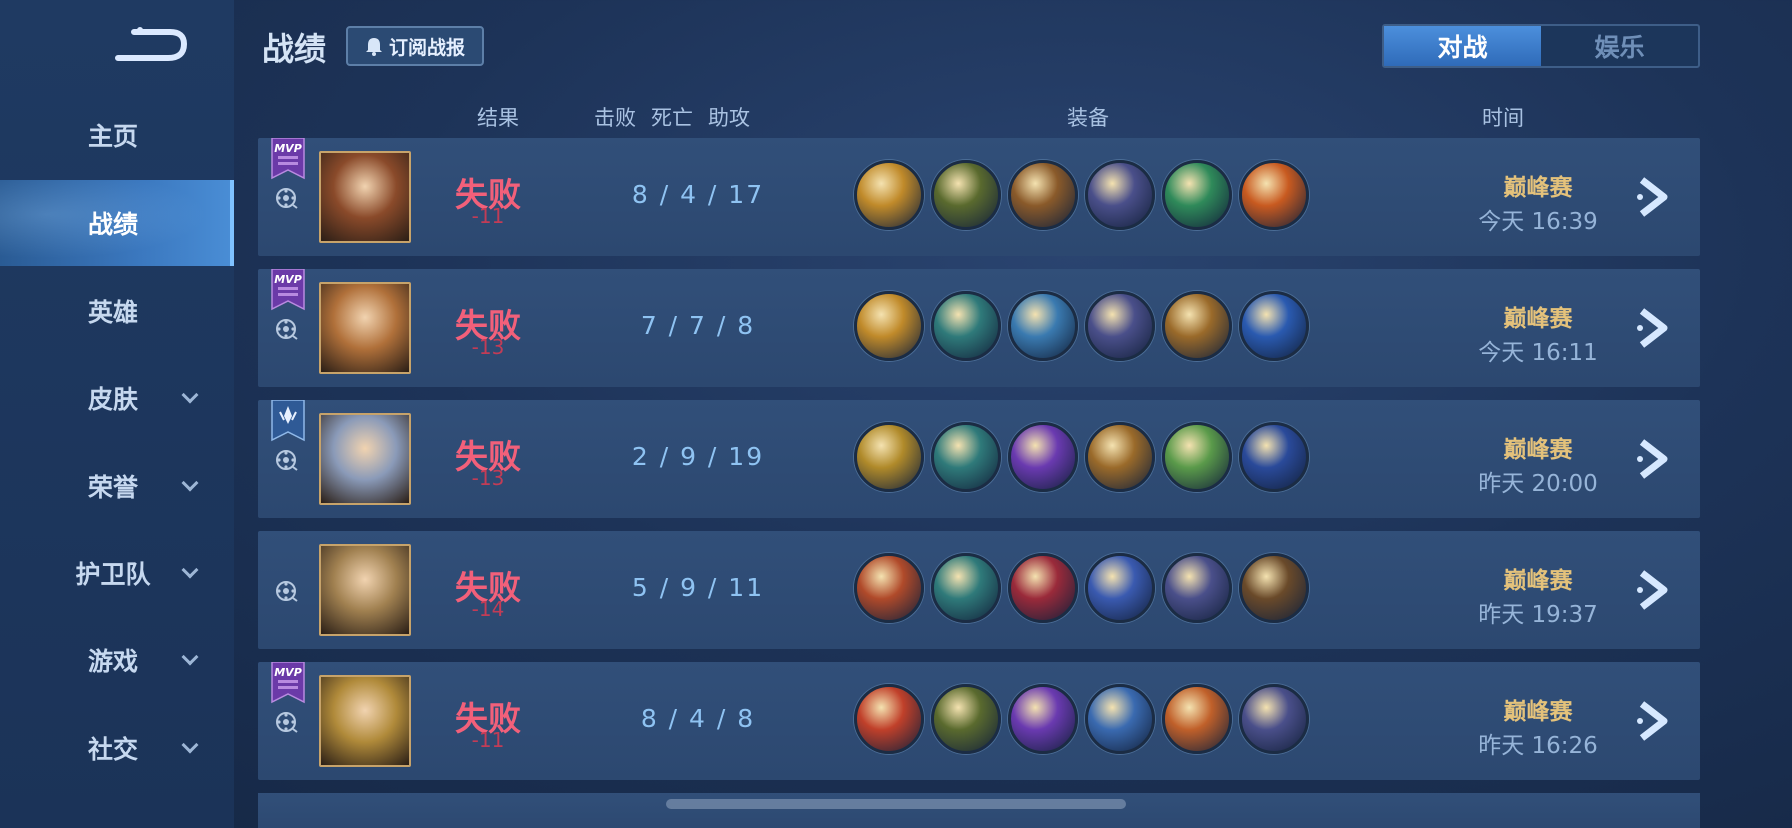 The width and height of the screenshot is (1792, 828). I want to click on sidebar-item-records: 战绩, so click(117, 223).